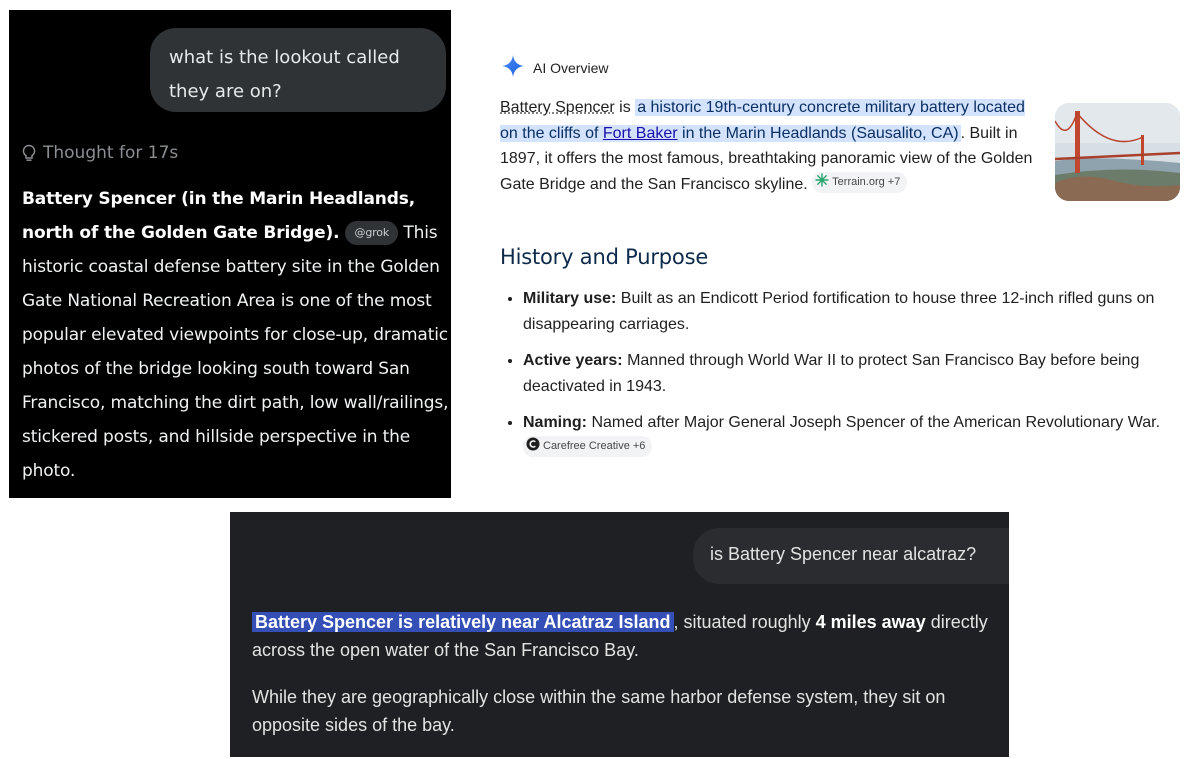 The width and height of the screenshot is (1200, 759). I want to click on source-chip-carefree-label: Carefree Creative +6, so click(594, 446).